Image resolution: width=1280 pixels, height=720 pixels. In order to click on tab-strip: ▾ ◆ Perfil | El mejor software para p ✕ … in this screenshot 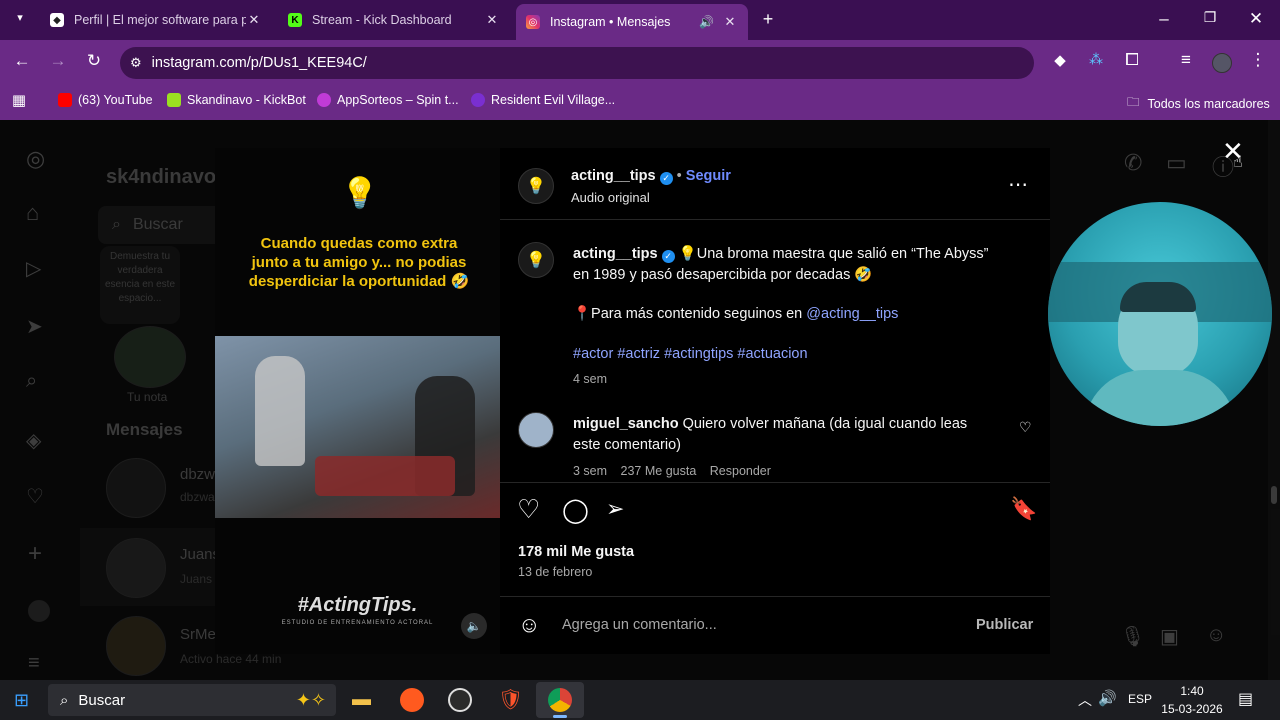, I will do `click(640, 20)`.